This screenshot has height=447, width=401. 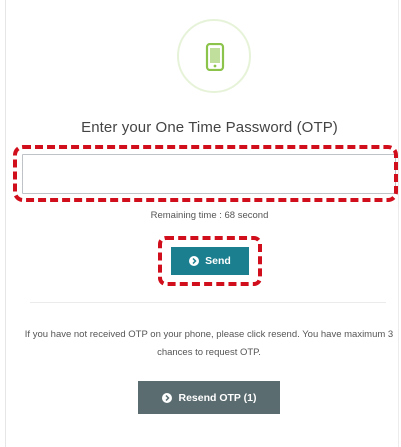 I want to click on send-button-label: Send, so click(x=218, y=261).